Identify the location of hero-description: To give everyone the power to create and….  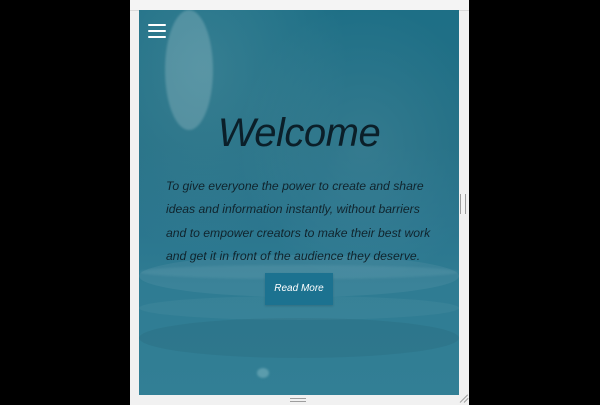
(298, 221).